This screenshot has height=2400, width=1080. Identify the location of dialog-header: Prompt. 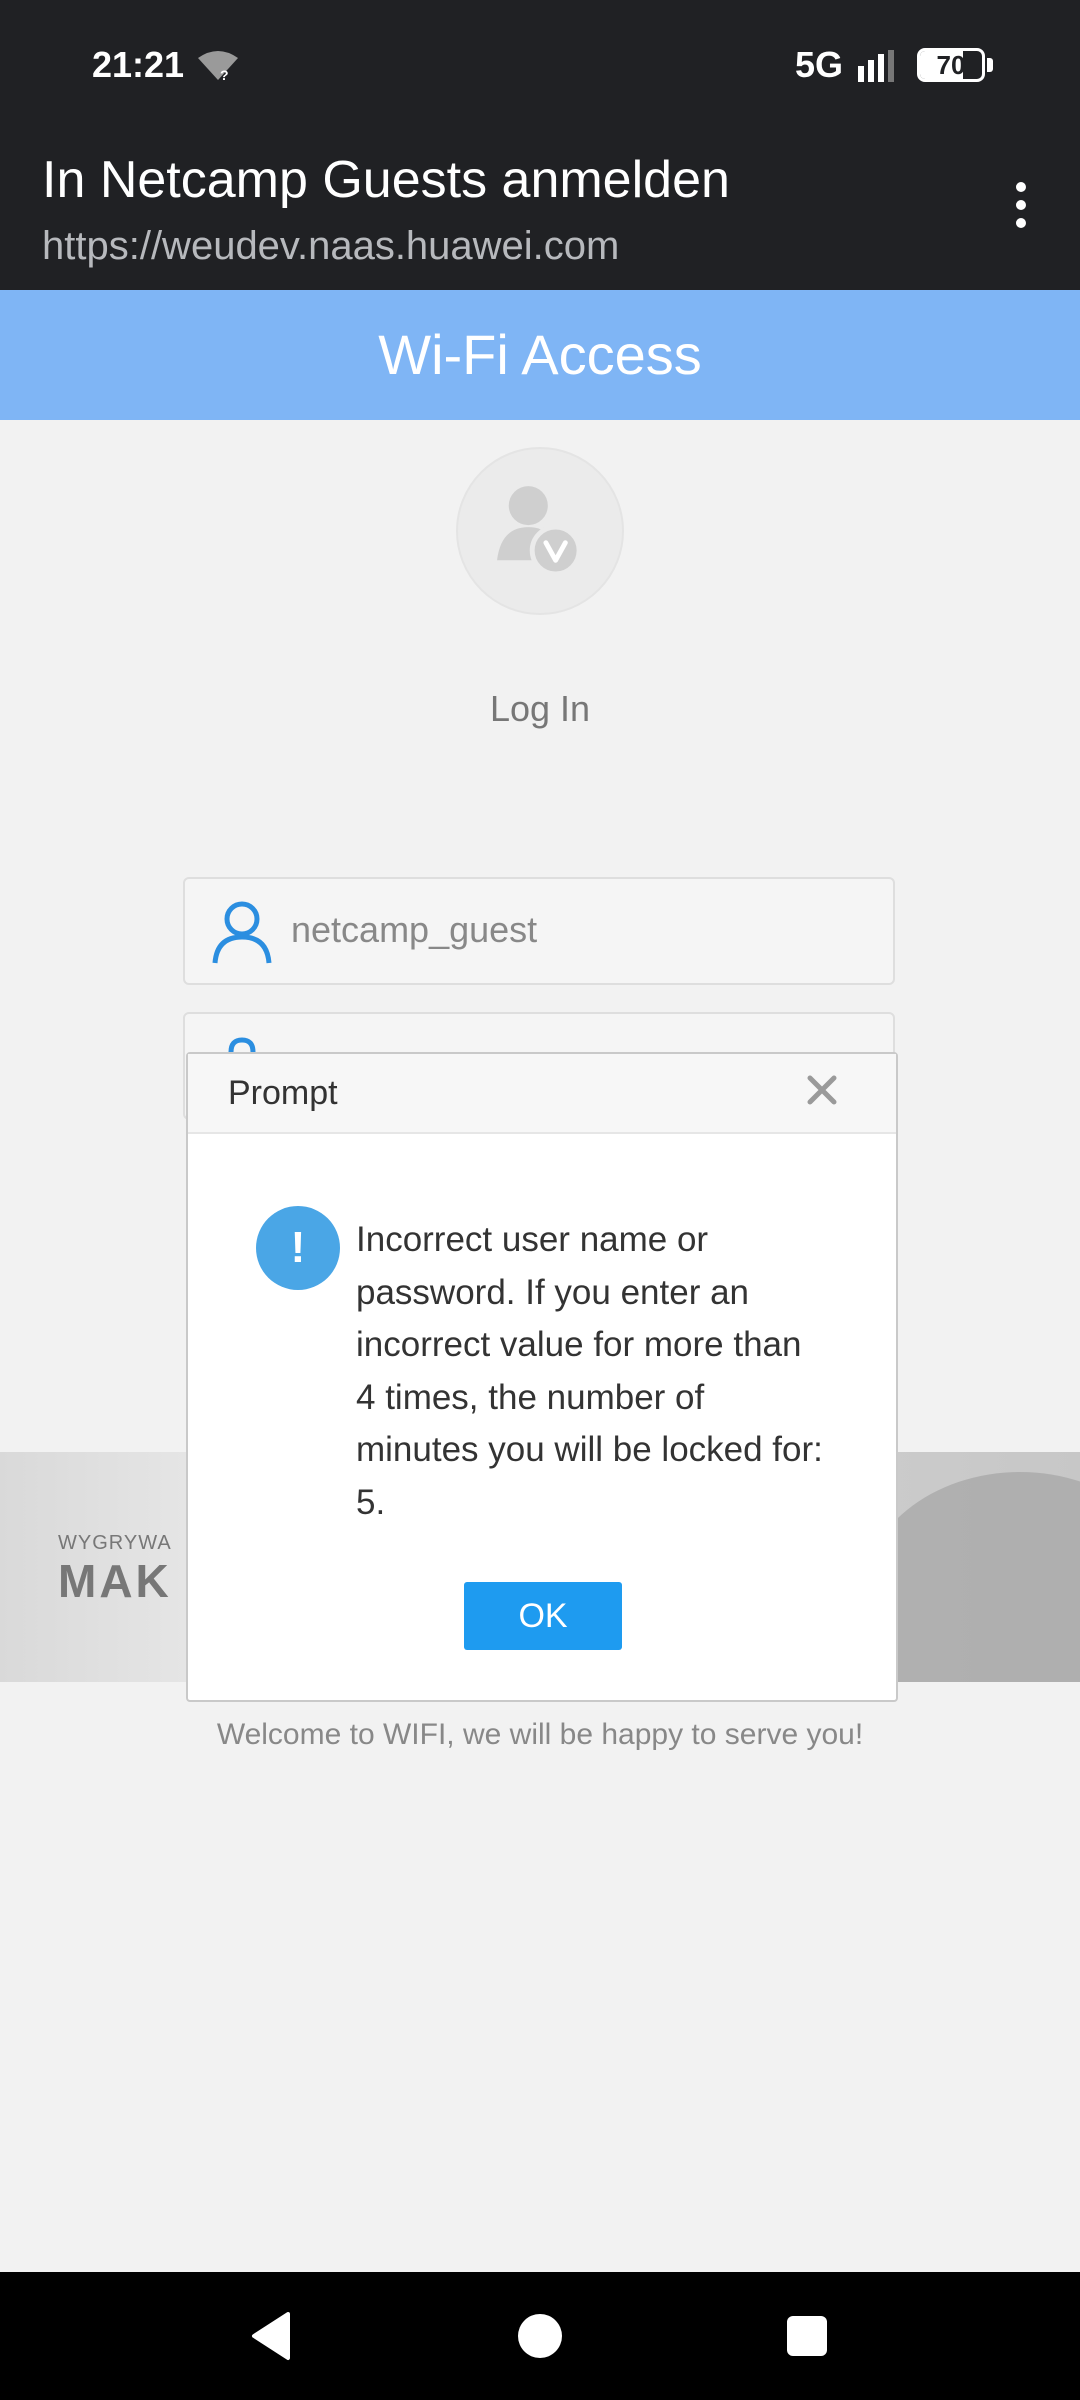
(542, 1094).